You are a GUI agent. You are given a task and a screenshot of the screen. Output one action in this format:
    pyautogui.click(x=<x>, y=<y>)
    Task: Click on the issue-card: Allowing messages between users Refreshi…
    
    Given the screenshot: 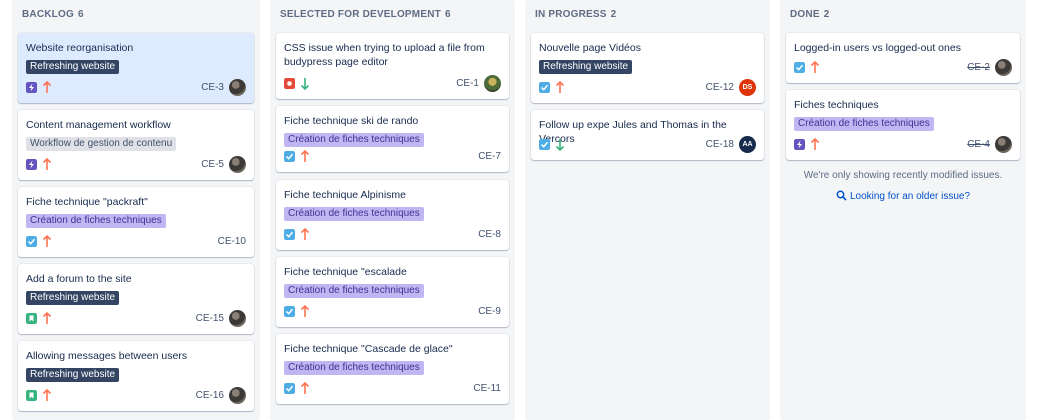 What is the action you would take?
    pyautogui.click(x=136, y=376)
    